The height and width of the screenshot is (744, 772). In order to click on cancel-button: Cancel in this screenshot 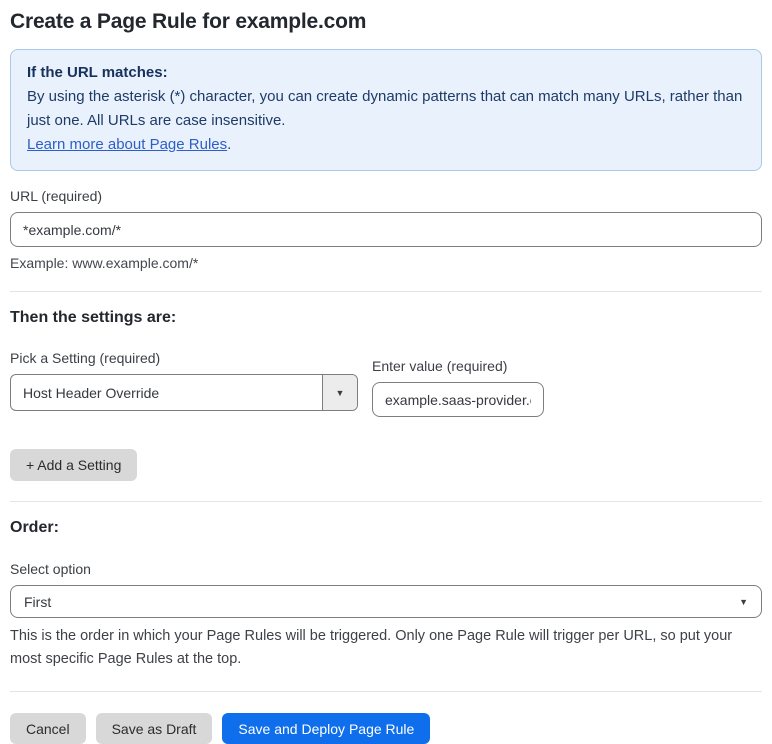, I will do `click(48, 728)`.